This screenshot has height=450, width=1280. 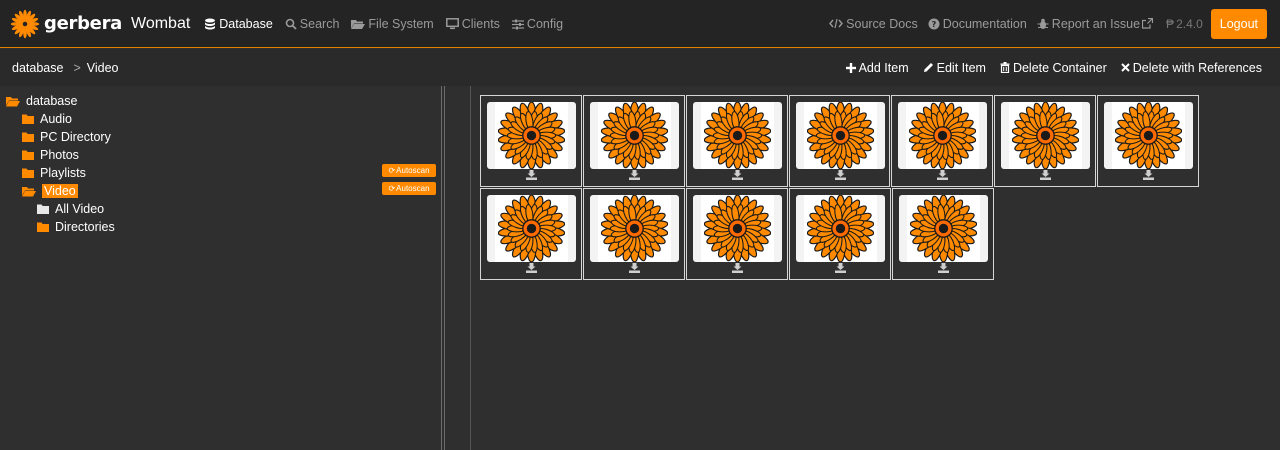 I want to click on brand: gerbera Wombat, so click(x=100, y=24).